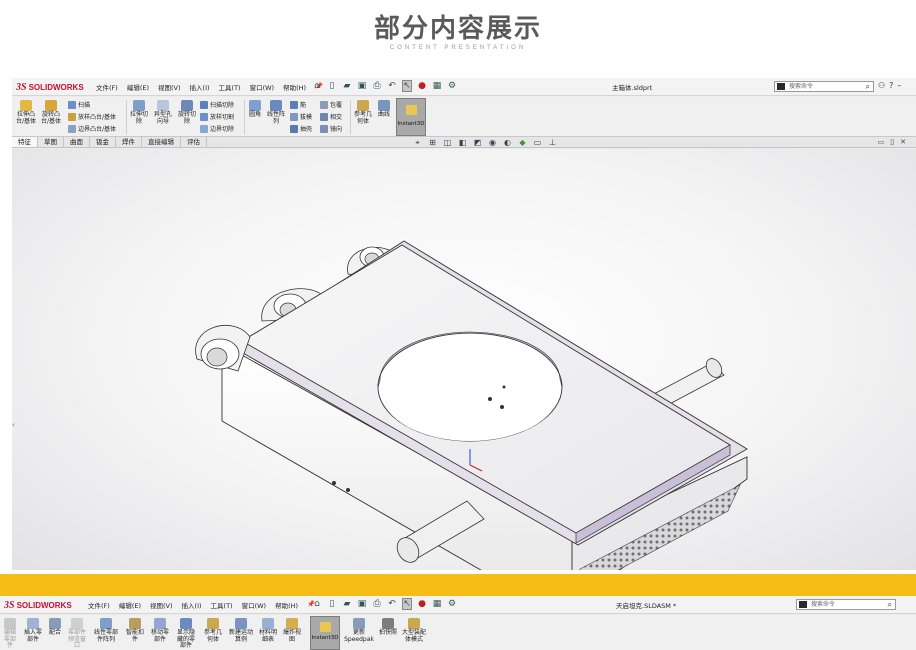 This screenshot has height=650, width=916. What do you see at coordinates (163, 112) in the screenshot?
I see `hole-wizard-button: 异型孔向导` at bounding box center [163, 112].